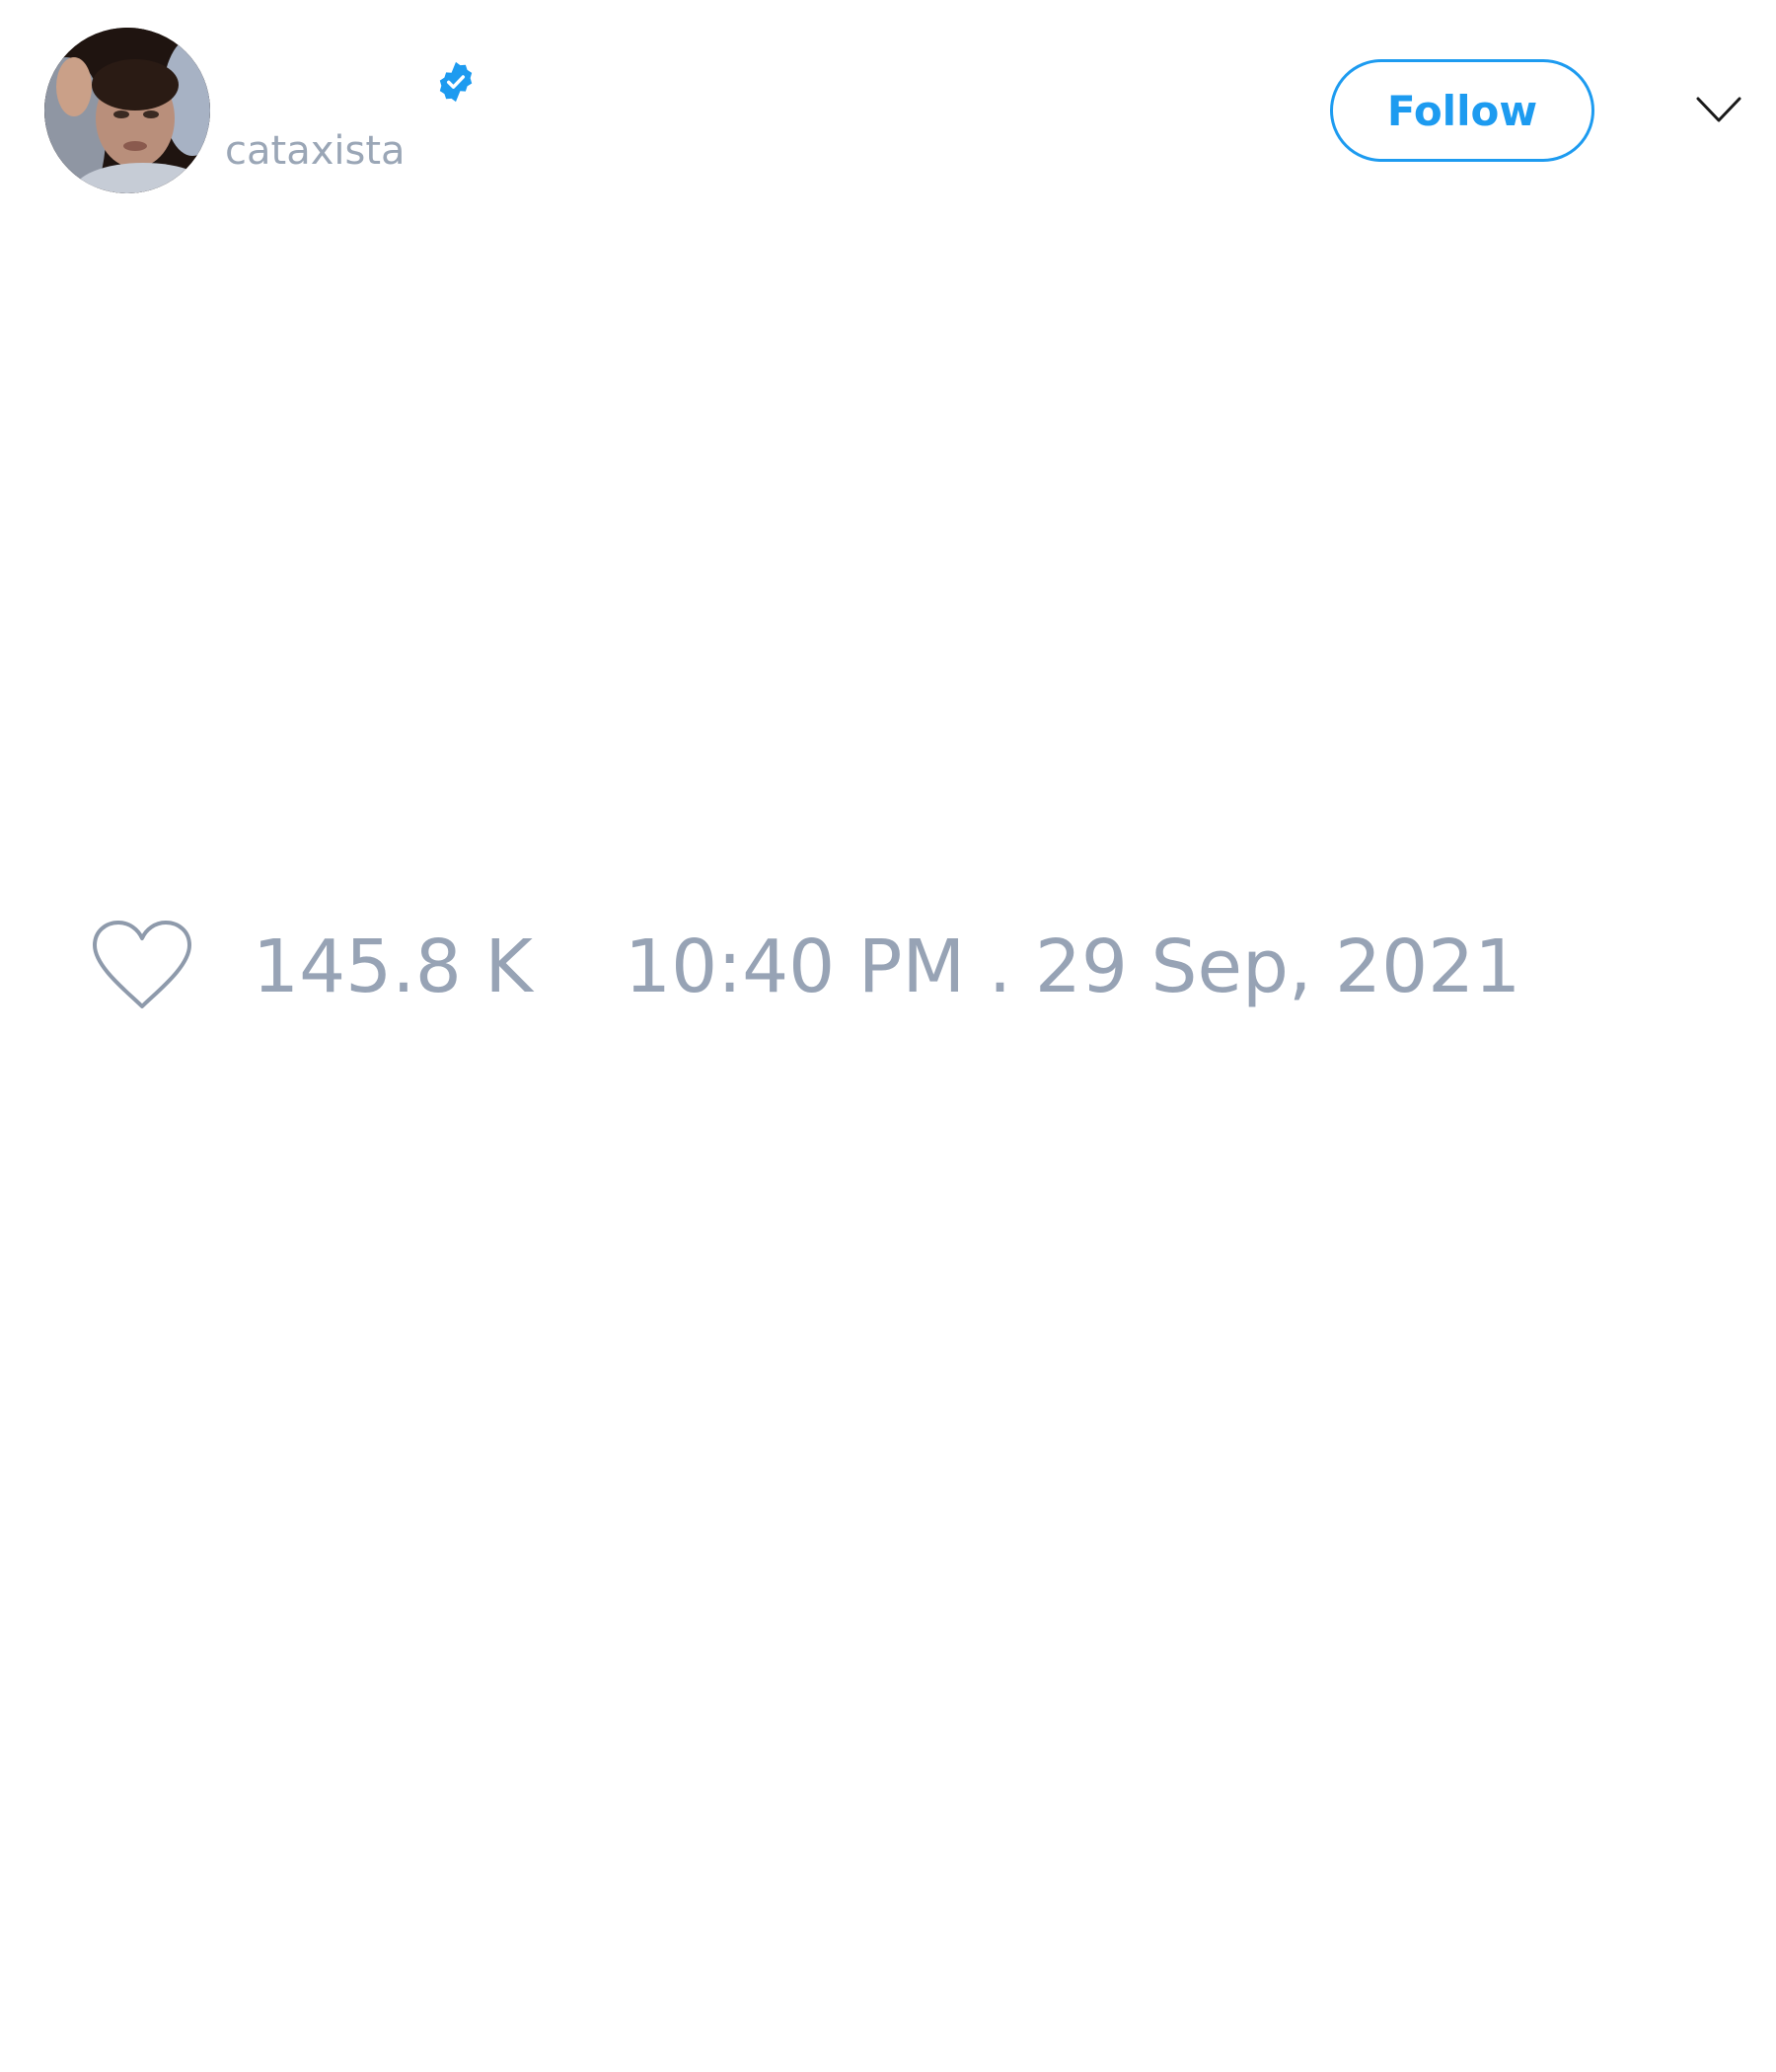  Describe the element at coordinates (1462, 111) in the screenshot. I see `follow-button: Follow` at that location.